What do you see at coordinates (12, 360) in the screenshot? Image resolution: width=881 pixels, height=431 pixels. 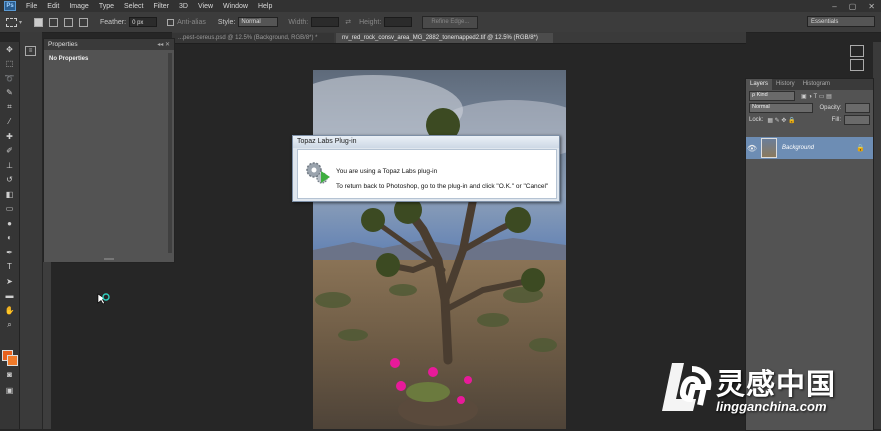 I see `background-color-swatch` at bounding box center [12, 360].